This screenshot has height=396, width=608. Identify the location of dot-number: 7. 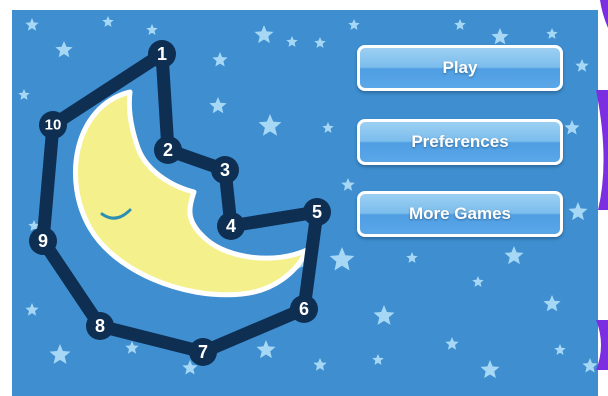
(203, 352).